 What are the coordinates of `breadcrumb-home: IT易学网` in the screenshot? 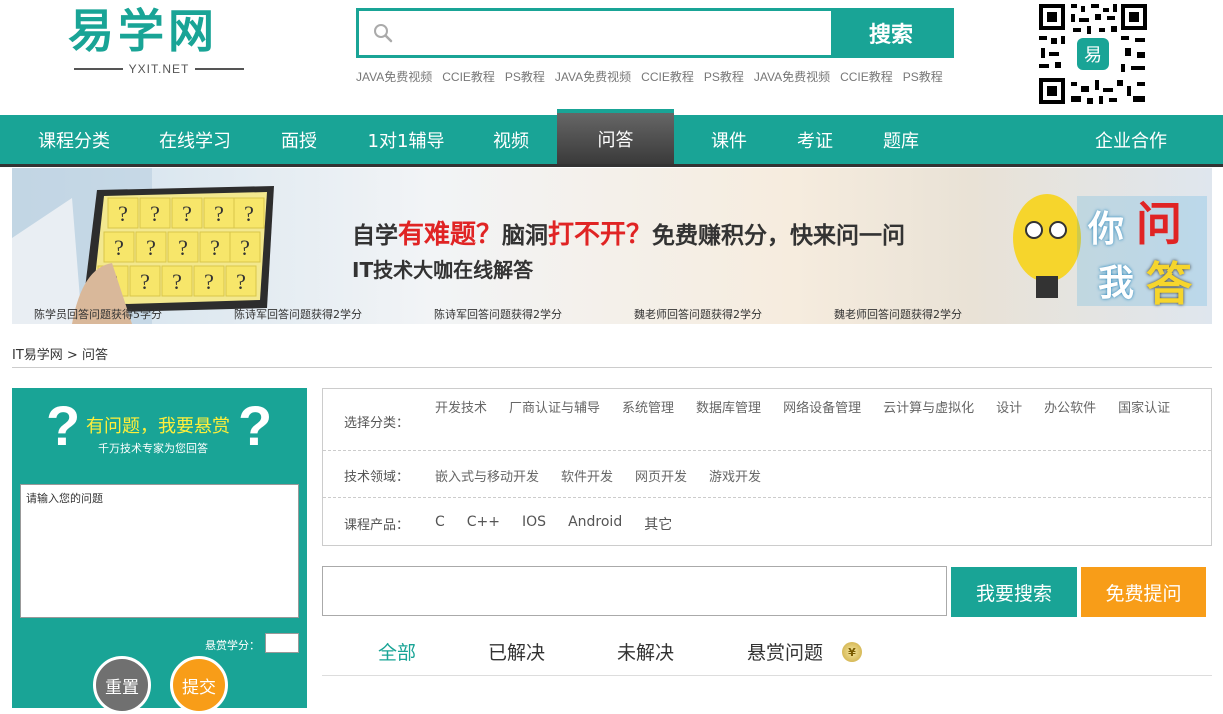 It's located at (37, 355).